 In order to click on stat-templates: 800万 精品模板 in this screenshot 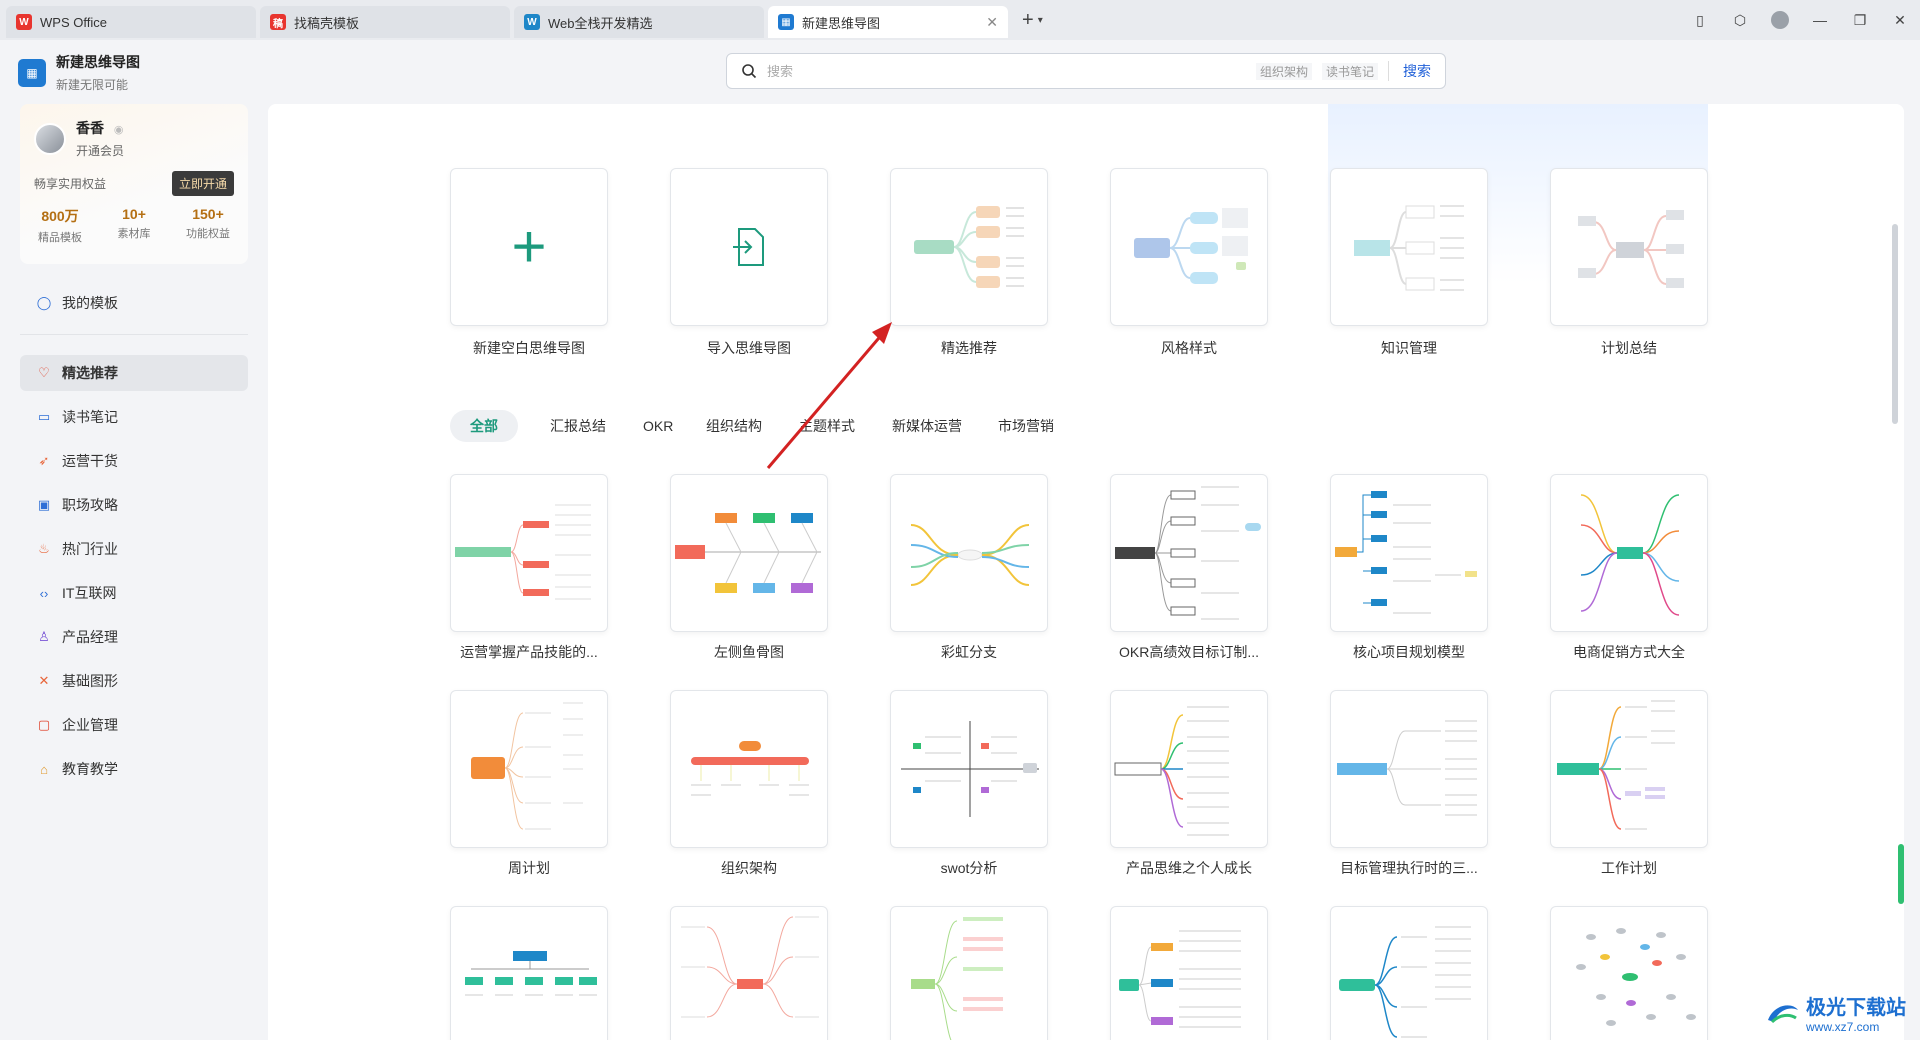, I will do `click(60, 225)`.